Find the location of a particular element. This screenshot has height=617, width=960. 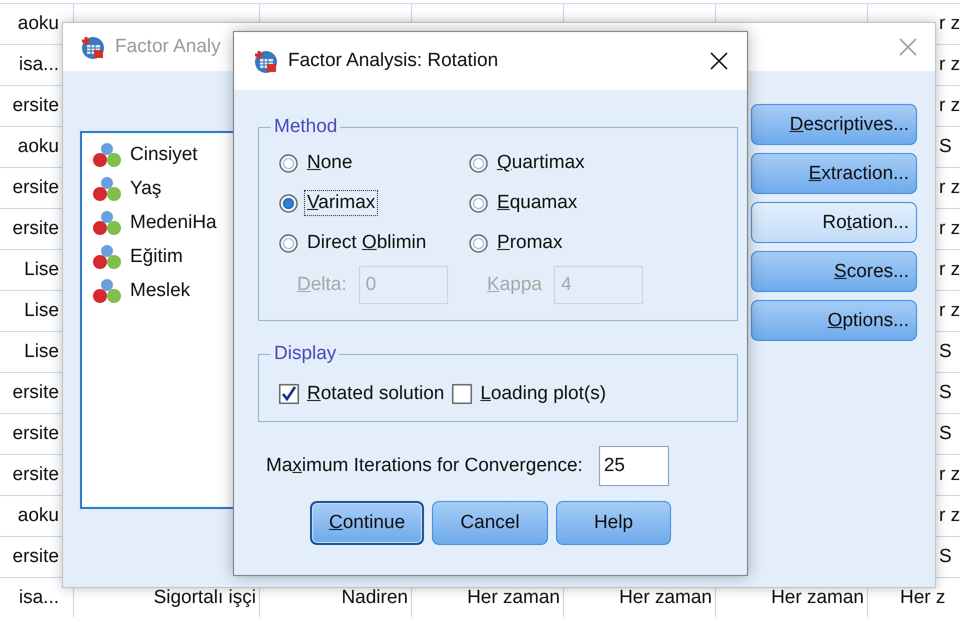

field-label: Delta: is located at coordinates (322, 285).